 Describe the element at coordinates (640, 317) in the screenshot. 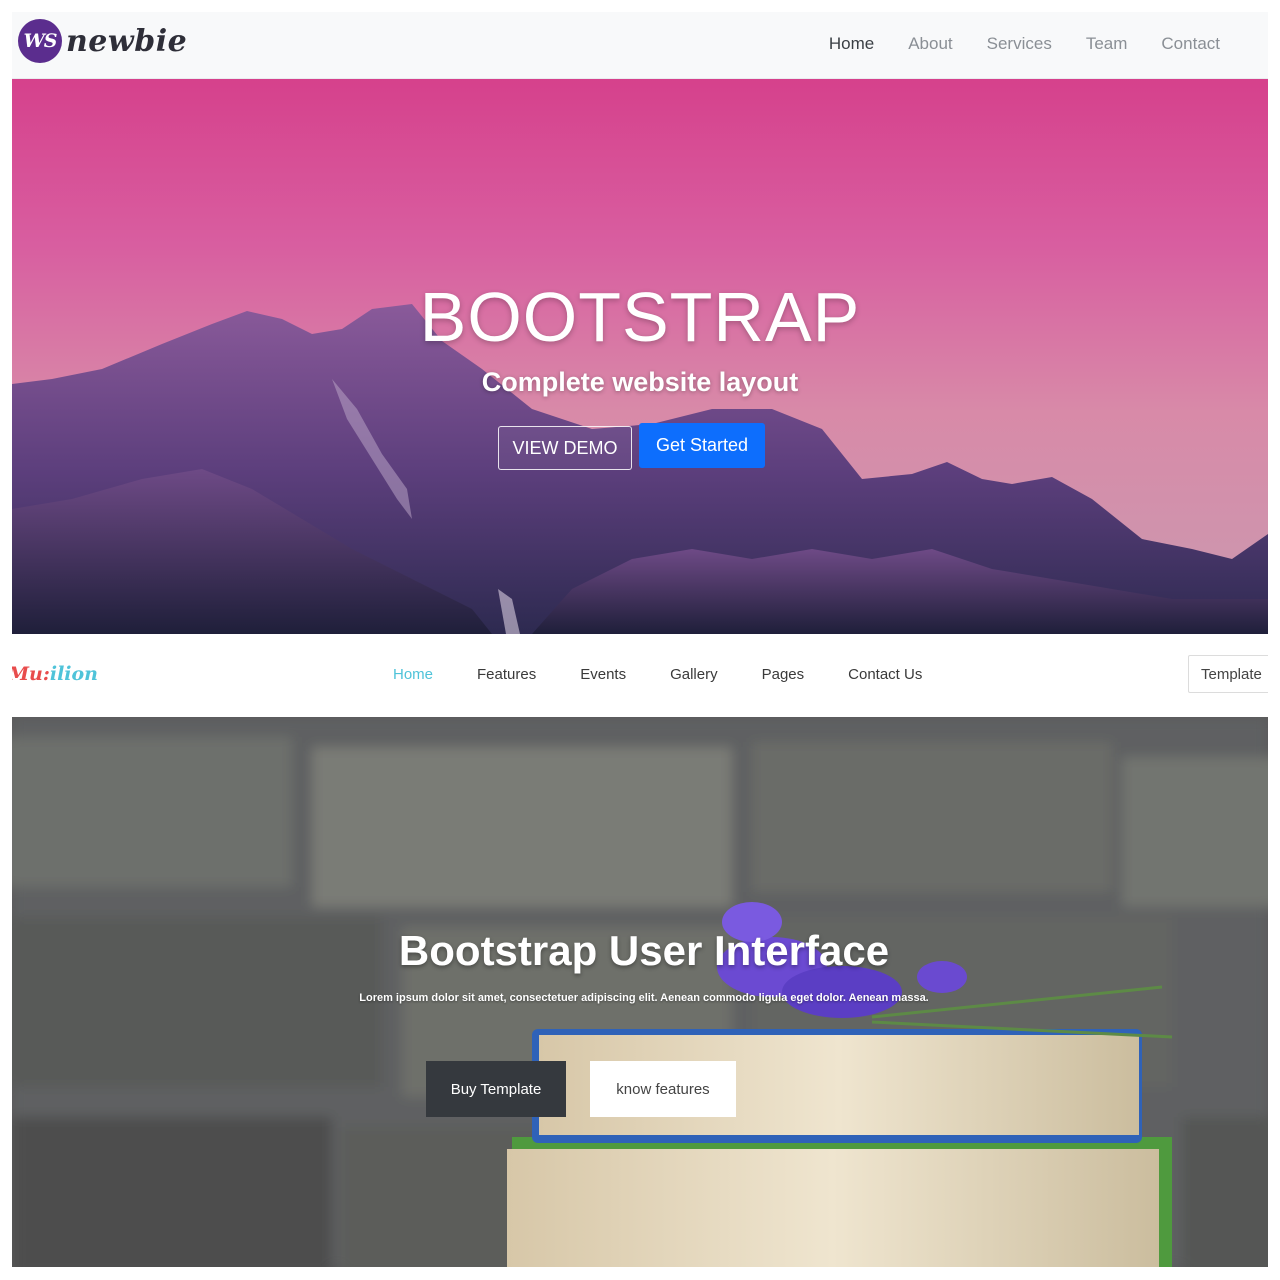

I see `hero-title: BOOTSTRAP` at that location.